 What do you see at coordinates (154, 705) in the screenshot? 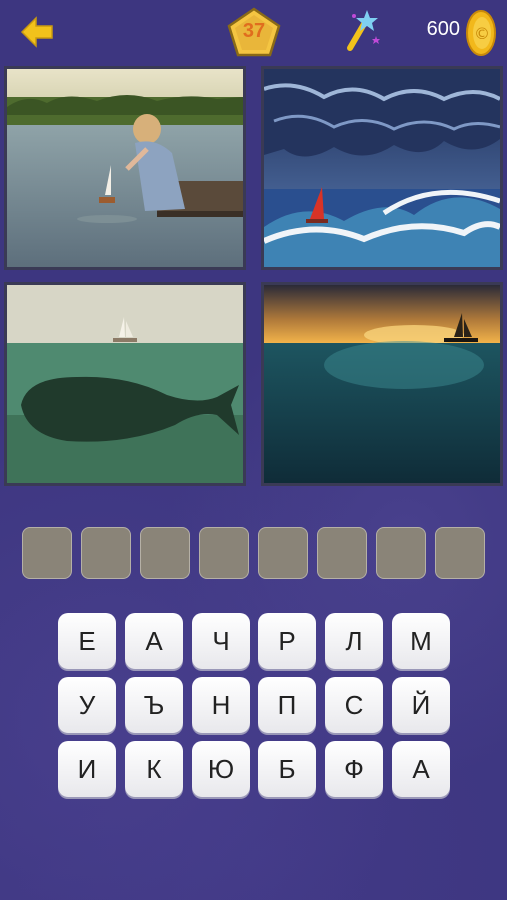
I see `letter-key: Ъ` at bounding box center [154, 705].